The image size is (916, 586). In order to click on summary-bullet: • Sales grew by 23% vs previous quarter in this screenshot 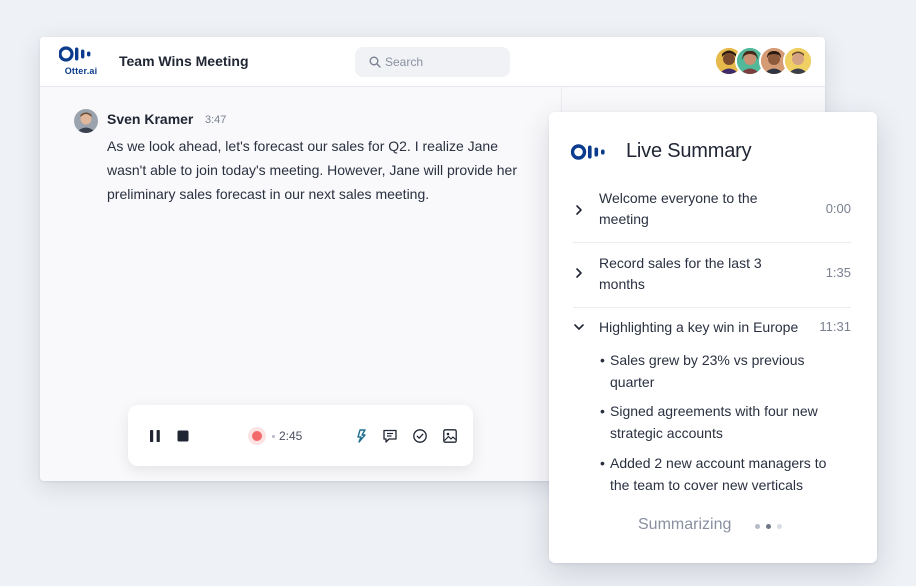, I will do `click(720, 371)`.